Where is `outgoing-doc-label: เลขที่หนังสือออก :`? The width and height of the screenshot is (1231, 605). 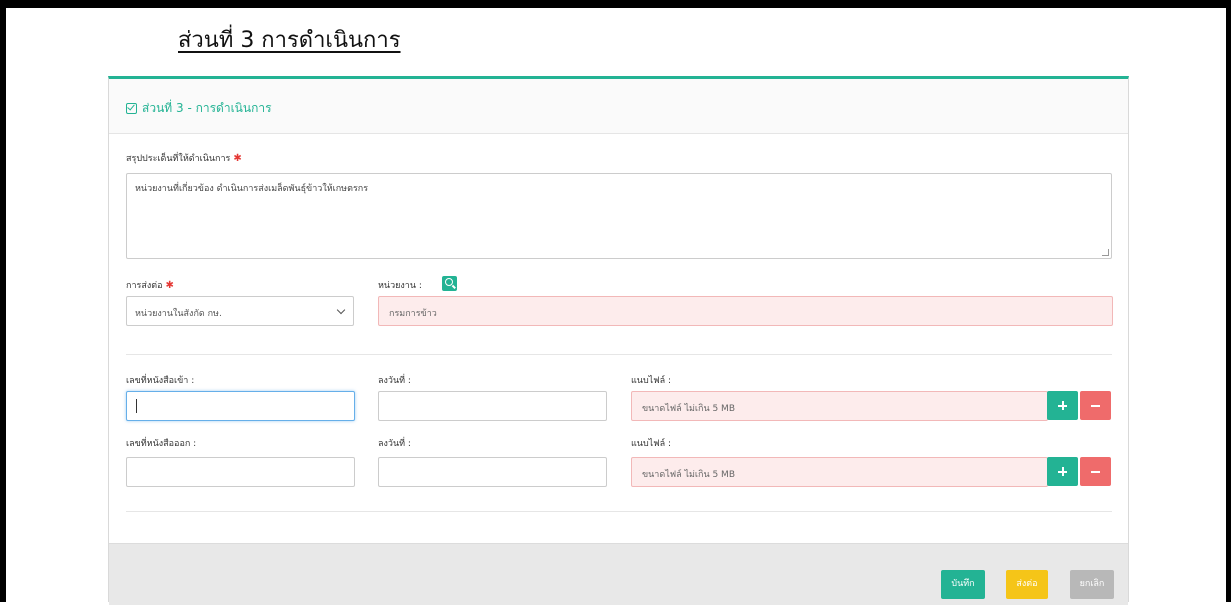
outgoing-doc-label: เลขที่หนังสือออก : is located at coordinates (161, 444).